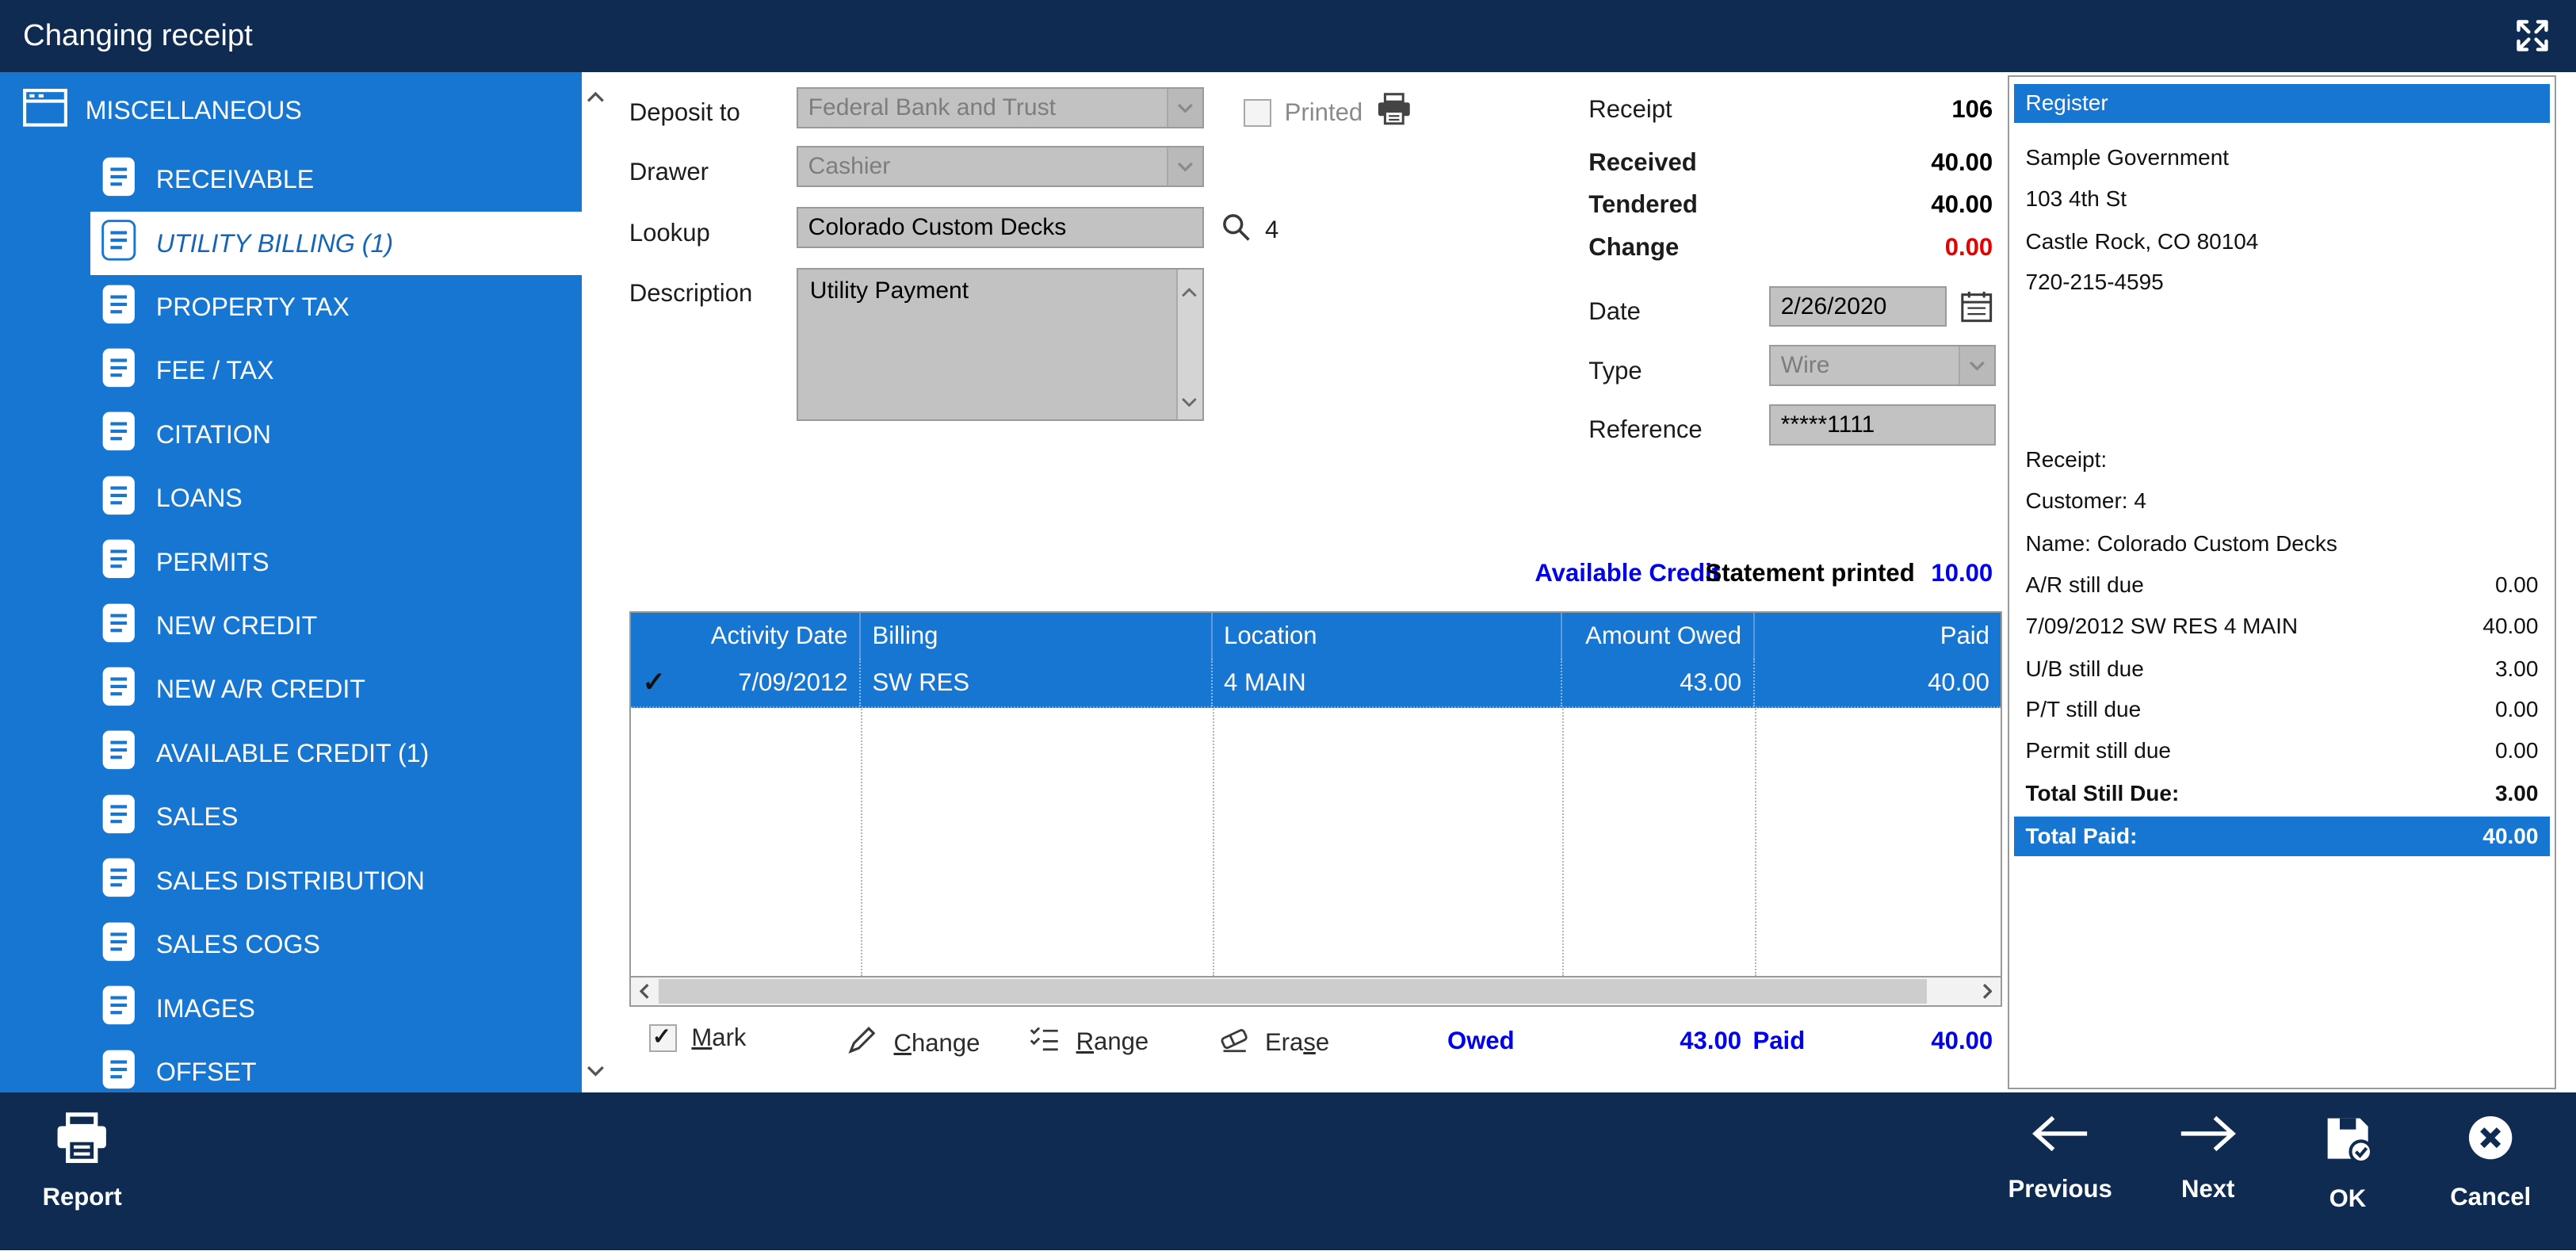 This screenshot has height=1251, width=2576. What do you see at coordinates (1388, 683) in the screenshot?
I see `cell-location: 4 MAIN` at bounding box center [1388, 683].